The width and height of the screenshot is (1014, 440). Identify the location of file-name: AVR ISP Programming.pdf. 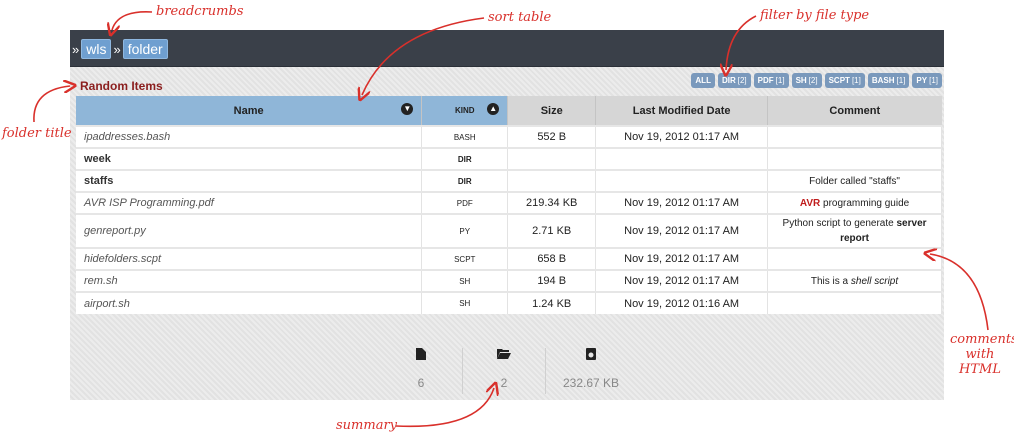
(249, 202).